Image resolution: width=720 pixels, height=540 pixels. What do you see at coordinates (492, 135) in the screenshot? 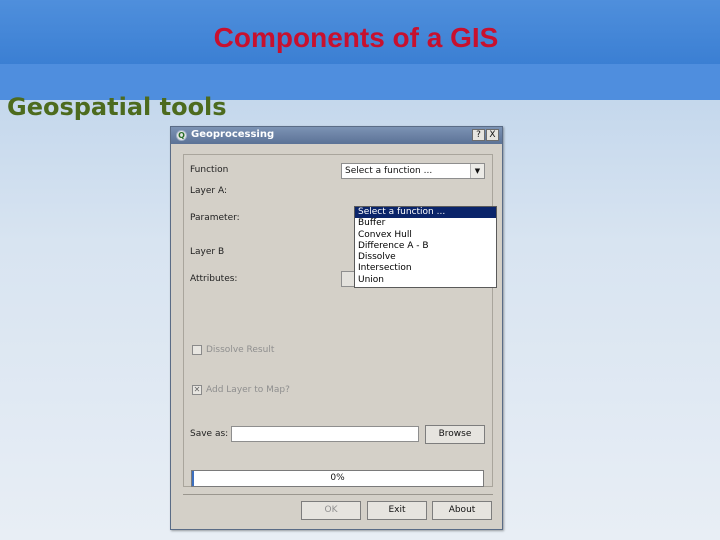
I see `close-button: X` at bounding box center [492, 135].